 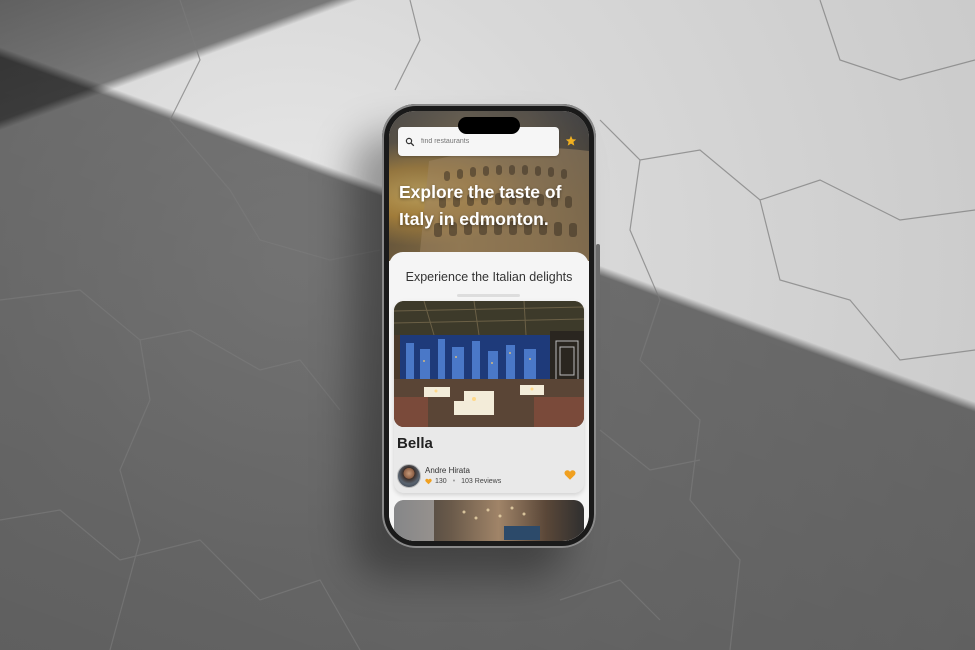 I want to click on hero-title: Explore the taste of Italy in edmonton., so click(x=480, y=205).